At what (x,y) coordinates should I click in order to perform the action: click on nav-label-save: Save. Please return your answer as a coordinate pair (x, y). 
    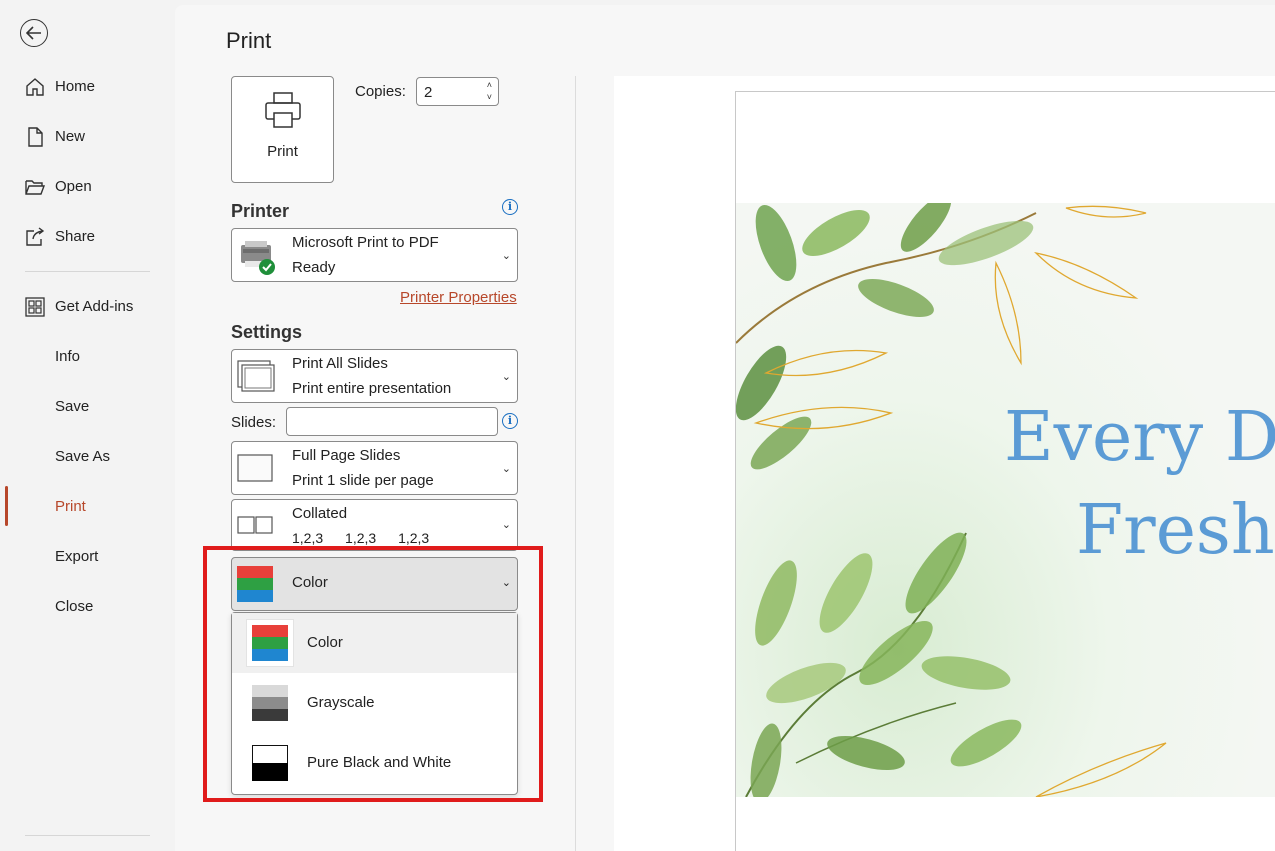
    Looking at the image, I should click on (72, 406).